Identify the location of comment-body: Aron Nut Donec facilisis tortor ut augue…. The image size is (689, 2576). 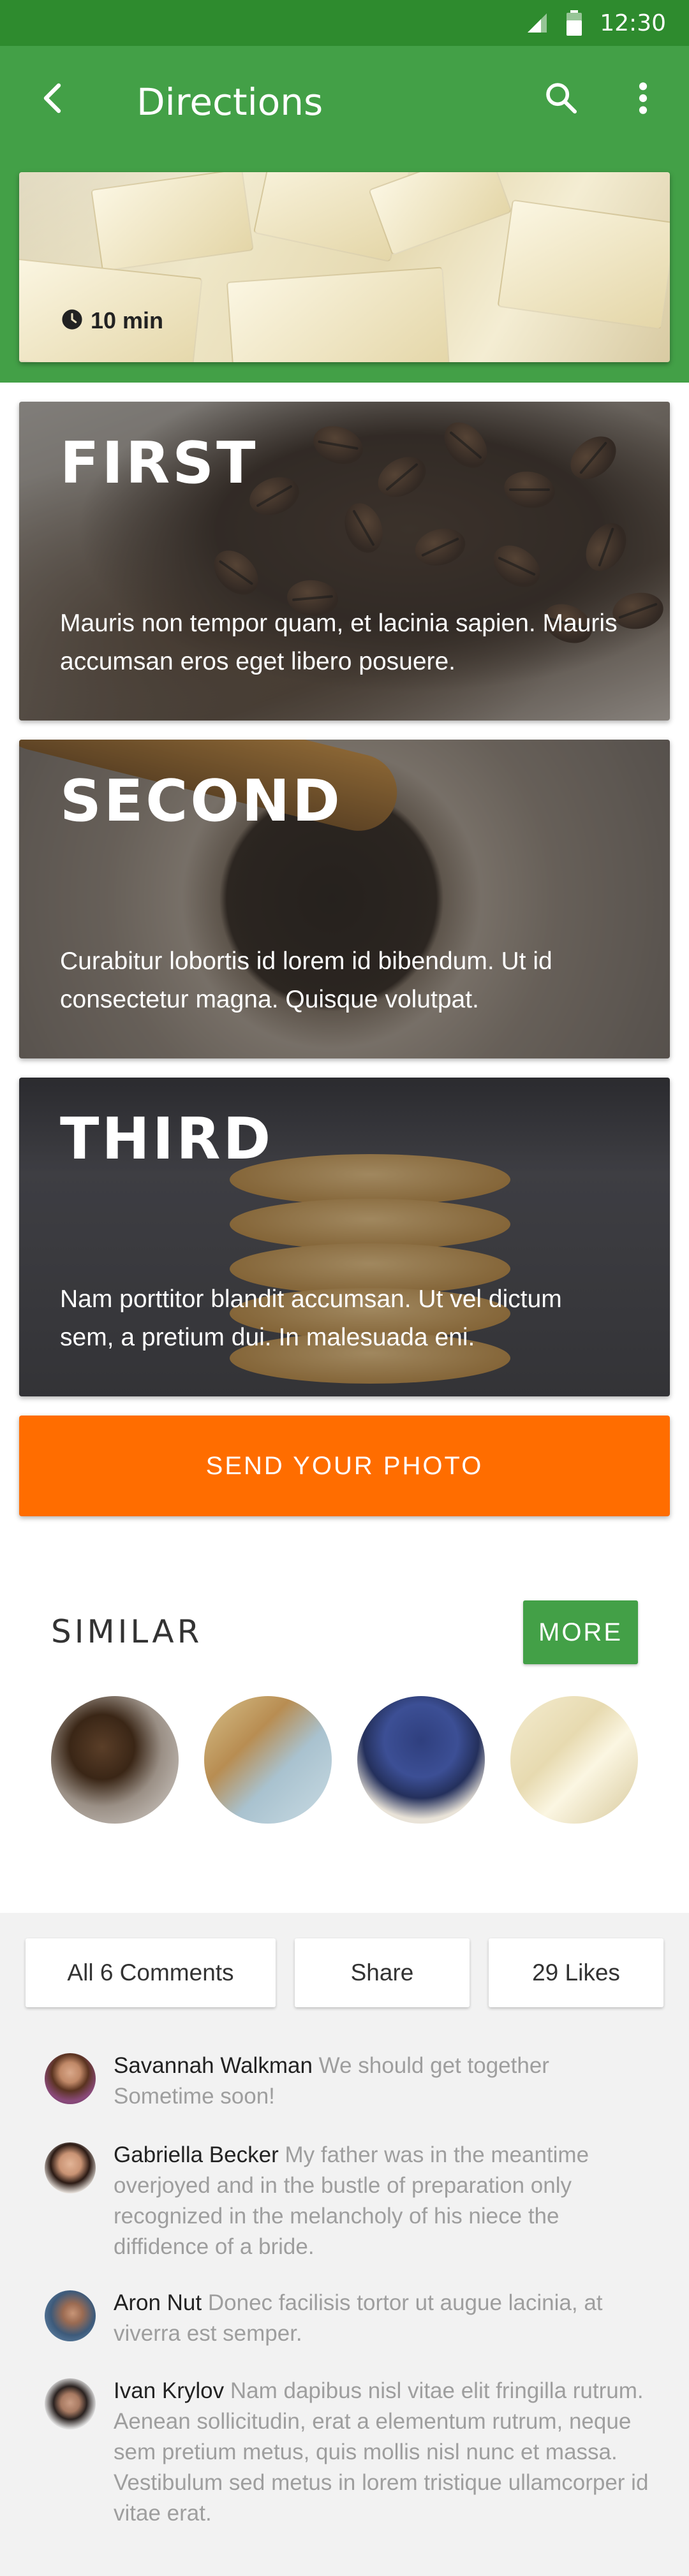
(381, 2318).